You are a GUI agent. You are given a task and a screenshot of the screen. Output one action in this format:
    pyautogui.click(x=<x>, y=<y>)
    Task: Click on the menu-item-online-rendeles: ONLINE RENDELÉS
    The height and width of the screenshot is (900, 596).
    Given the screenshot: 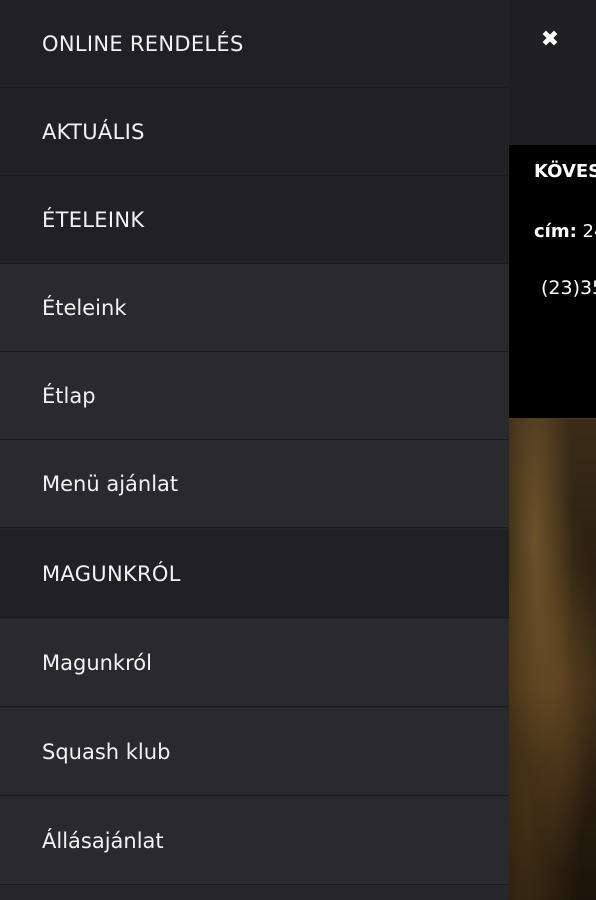 What is the action you would take?
    pyautogui.click(x=254, y=44)
    